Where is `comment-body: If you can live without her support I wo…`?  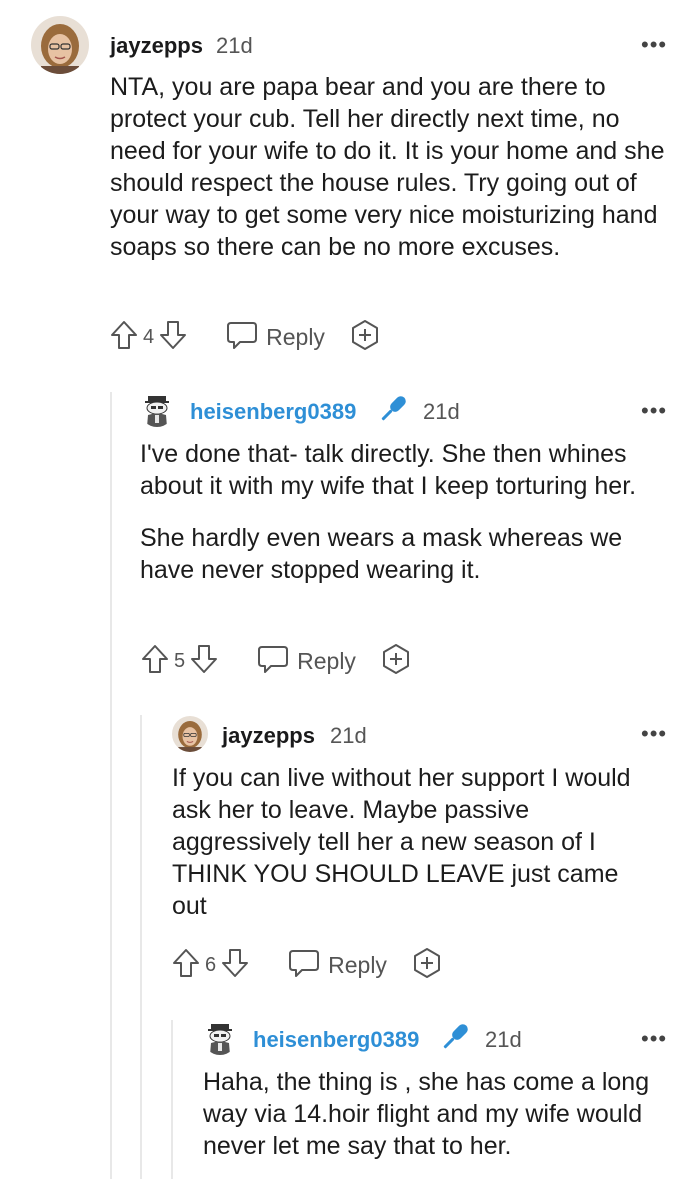 comment-body: If you can live without her support I wo… is located at coordinates (411, 842).